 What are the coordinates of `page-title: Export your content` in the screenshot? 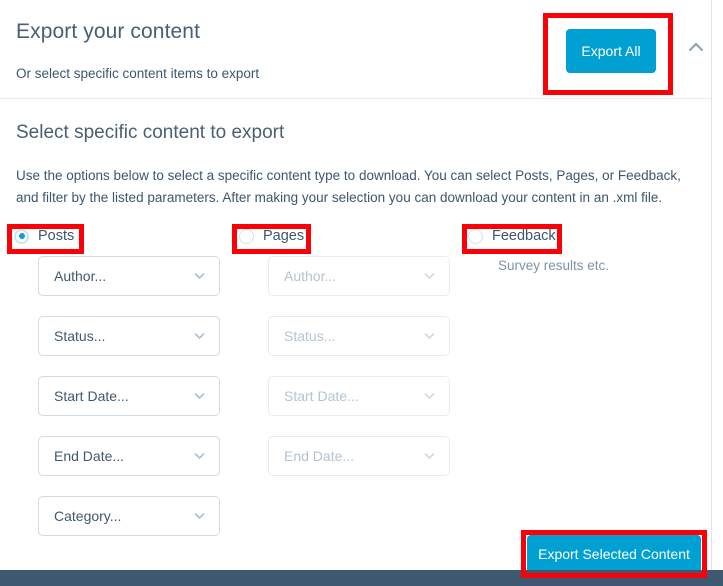 It's located at (108, 31).